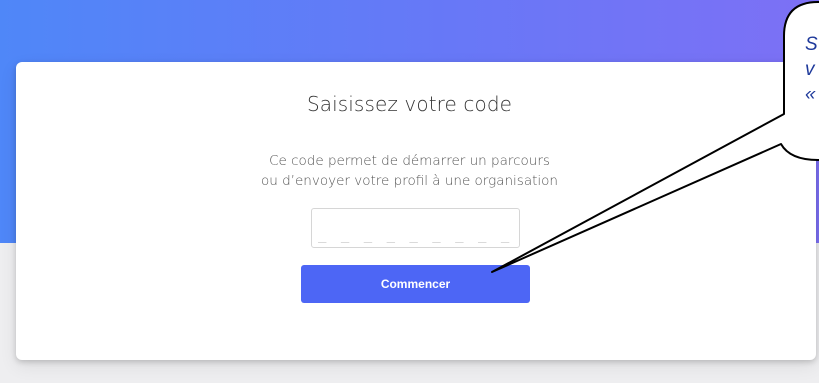 The height and width of the screenshot is (383, 819). Describe the element at coordinates (811, 44) in the screenshot. I see `callout-line-1: S` at that location.